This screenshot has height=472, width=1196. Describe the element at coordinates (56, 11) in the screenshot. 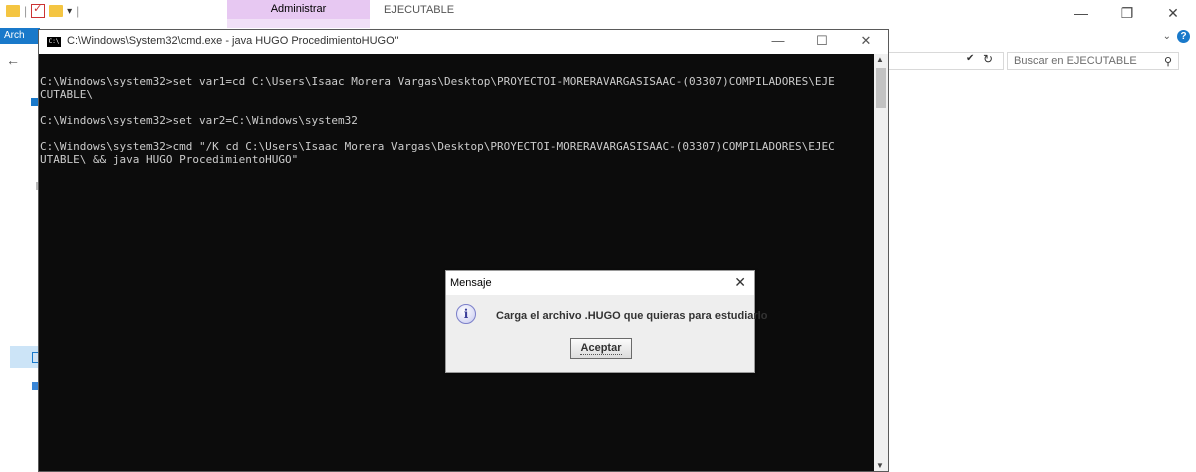

I see `new-folder-icon` at that location.